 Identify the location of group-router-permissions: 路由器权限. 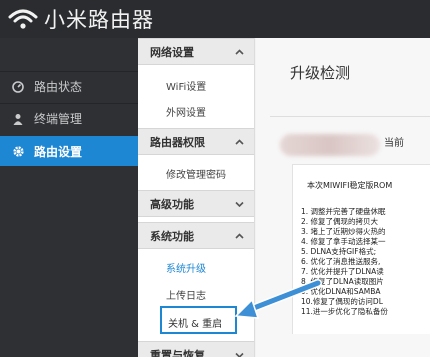
(196, 141).